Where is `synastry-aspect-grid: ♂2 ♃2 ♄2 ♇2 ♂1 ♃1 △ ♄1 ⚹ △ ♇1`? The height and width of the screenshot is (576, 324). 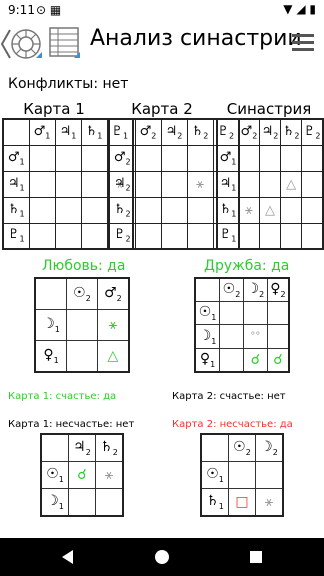 synastry-aspect-grid: ♂2 ♃2 ♄2 ♇2 ♂1 ♃1 △ ♄1 ⚹ △ ♇1 is located at coordinates (270, 184).